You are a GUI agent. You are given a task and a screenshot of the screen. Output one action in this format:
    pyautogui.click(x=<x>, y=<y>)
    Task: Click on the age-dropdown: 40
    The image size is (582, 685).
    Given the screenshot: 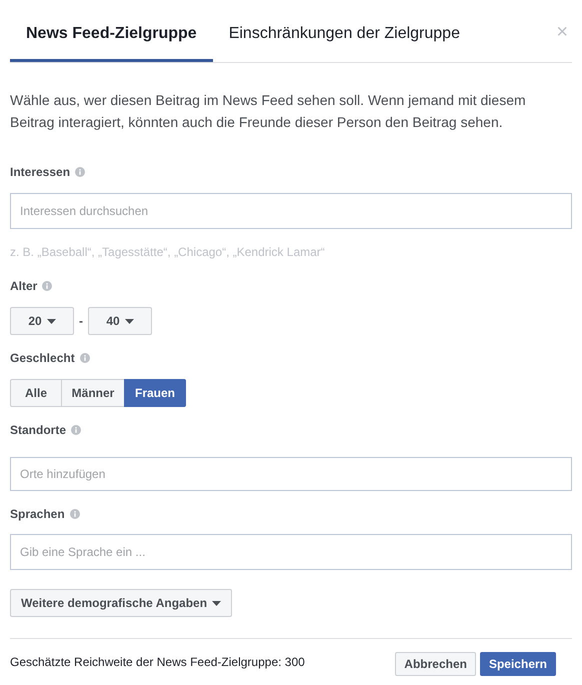 What is the action you would take?
    pyautogui.click(x=120, y=321)
    